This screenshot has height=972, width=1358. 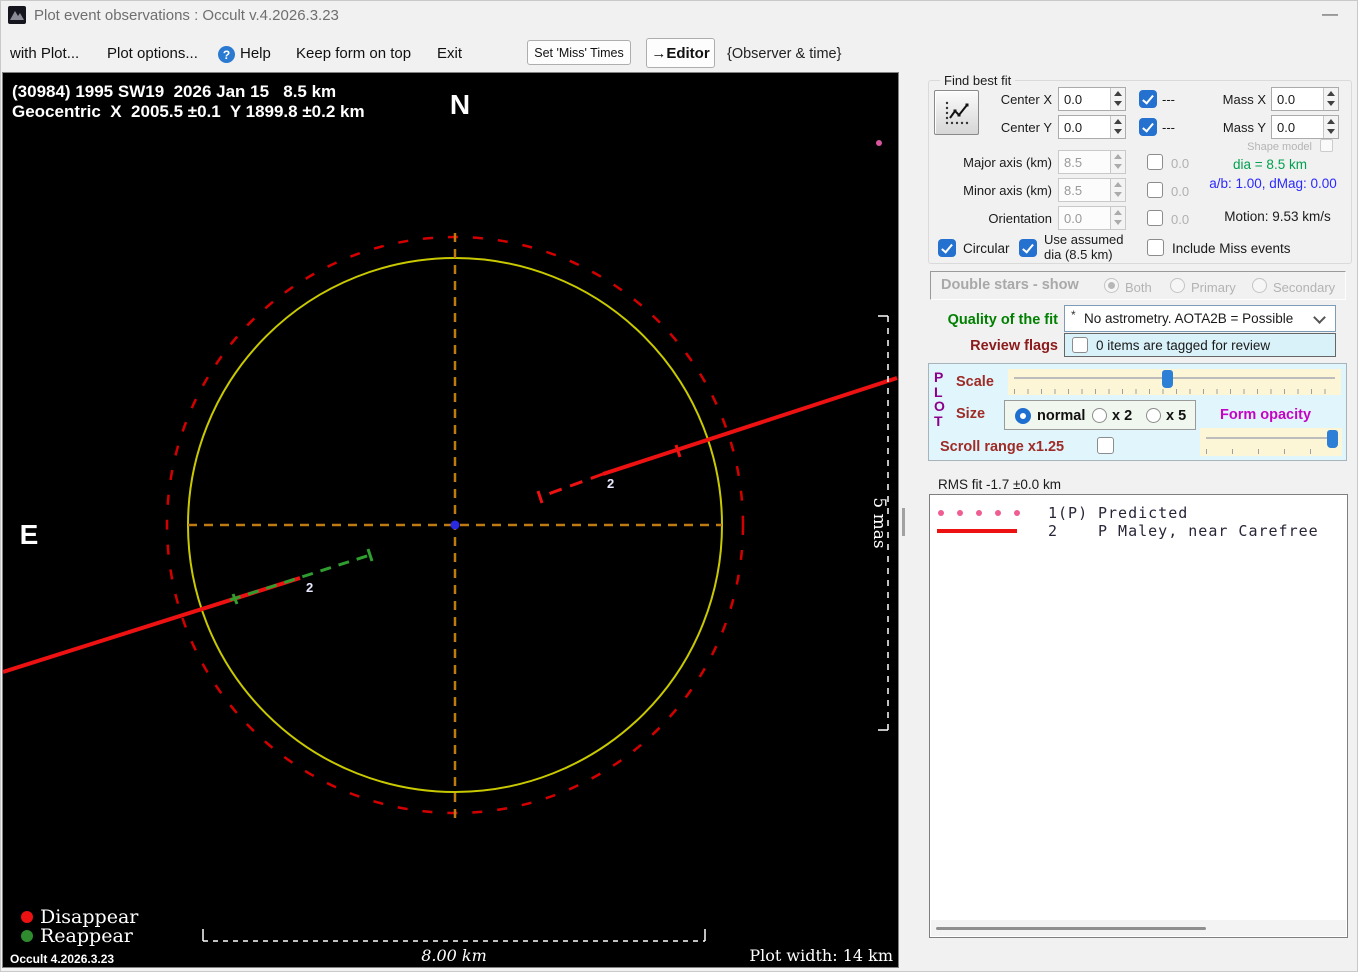 I want to click on observation-legend-list, so click(x=1138, y=716).